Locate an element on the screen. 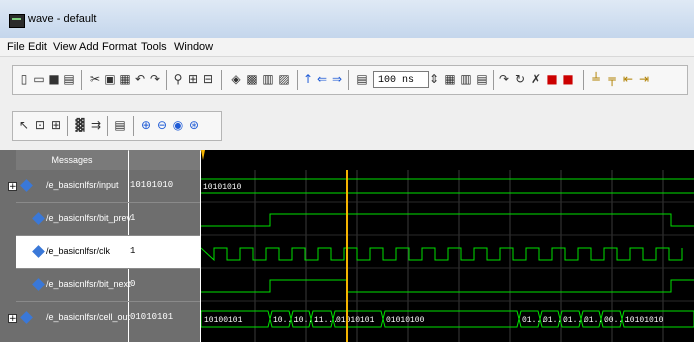 The height and width of the screenshot is (347, 694). group-icon: ⊟ is located at coordinates (208, 79).